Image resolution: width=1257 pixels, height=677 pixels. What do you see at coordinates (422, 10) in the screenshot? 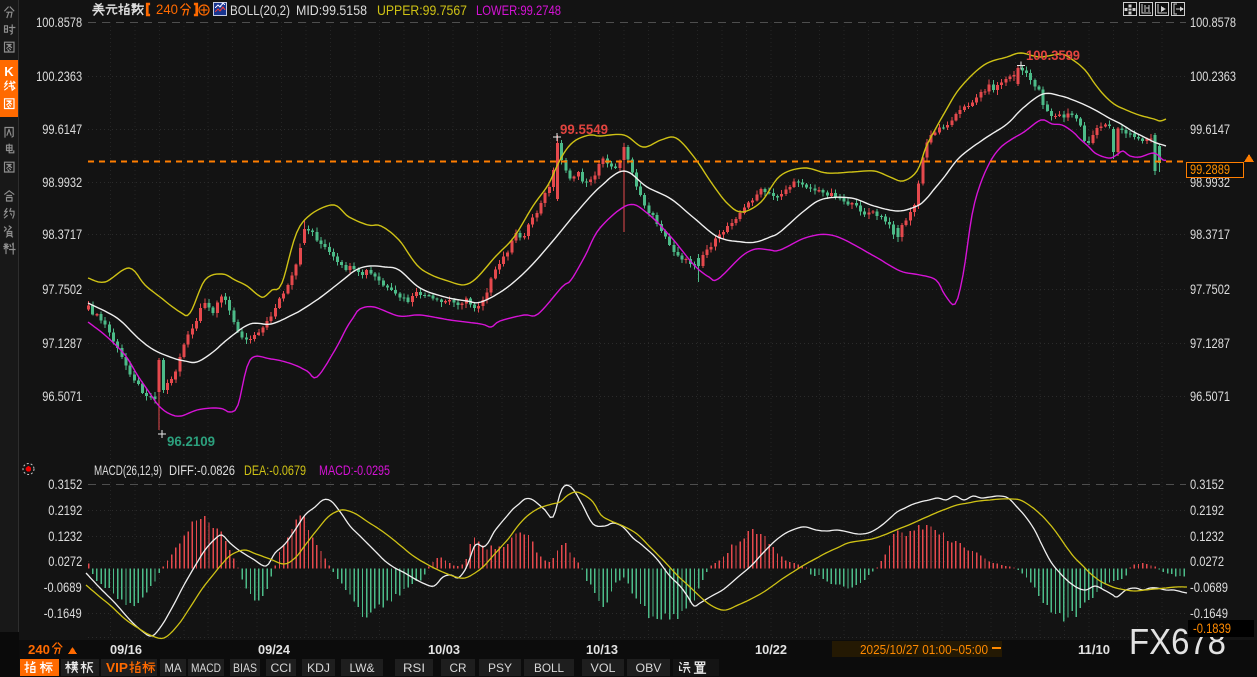
I see `svg-text: UPPER:99.7567` at bounding box center [422, 10].